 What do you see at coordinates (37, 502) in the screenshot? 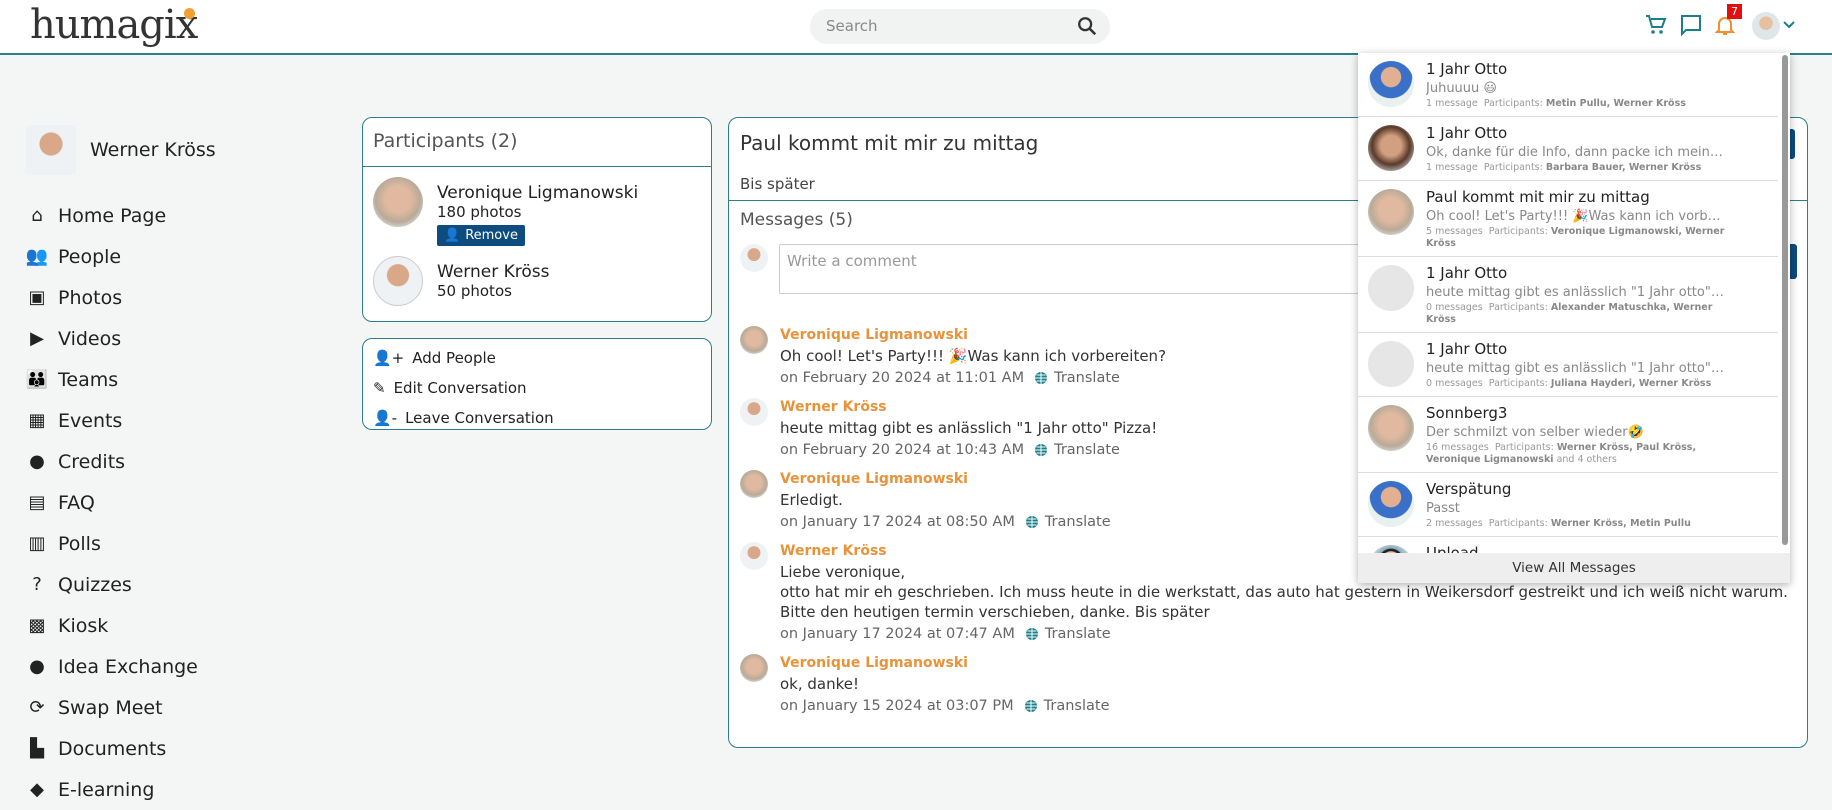
I see `book-icon: ▤` at bounding box center [37, 502].